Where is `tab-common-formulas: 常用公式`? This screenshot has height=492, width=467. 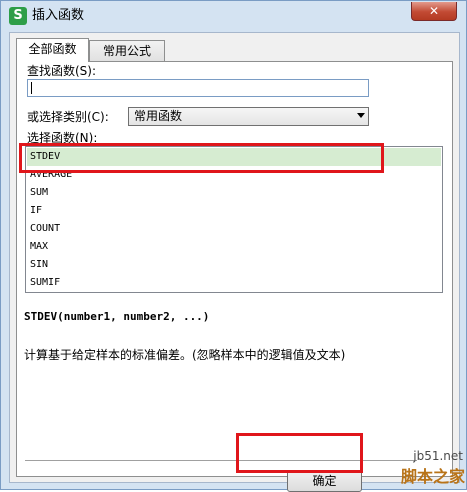 tab-common-formulas: 常用公式 is located at coordinates (127, 51).